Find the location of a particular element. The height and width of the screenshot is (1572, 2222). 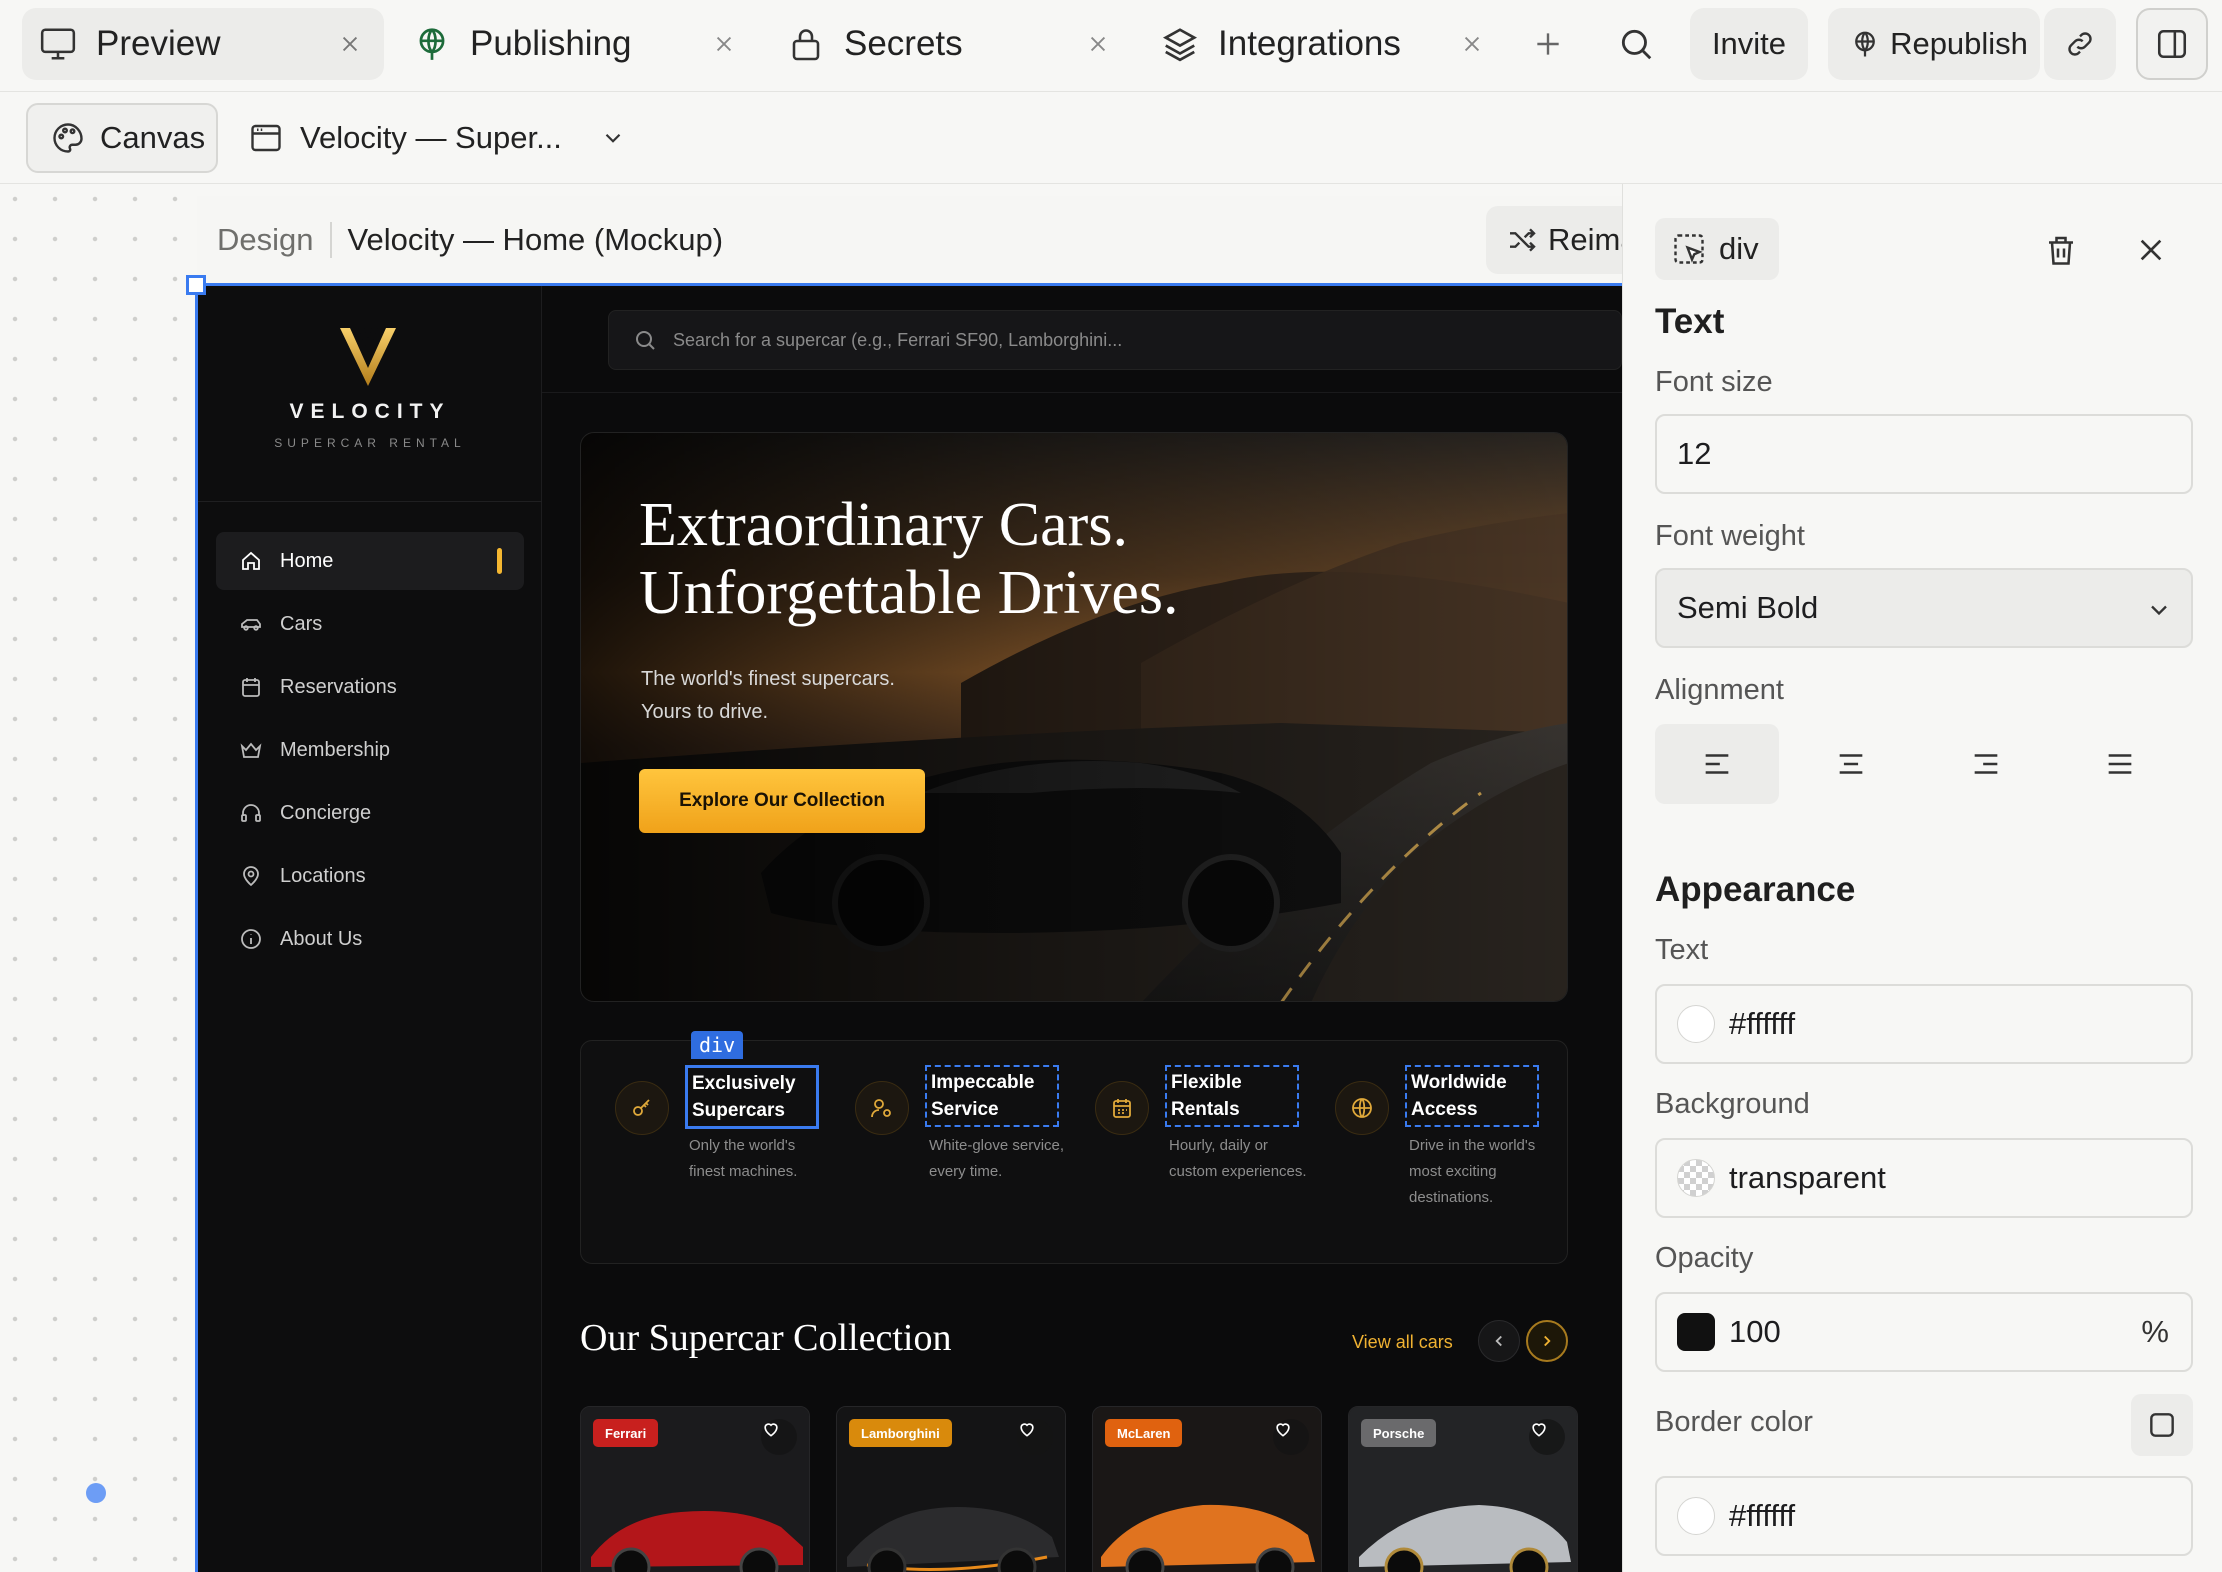

selected-element-chip: div is located at coordinates (1717, 249).